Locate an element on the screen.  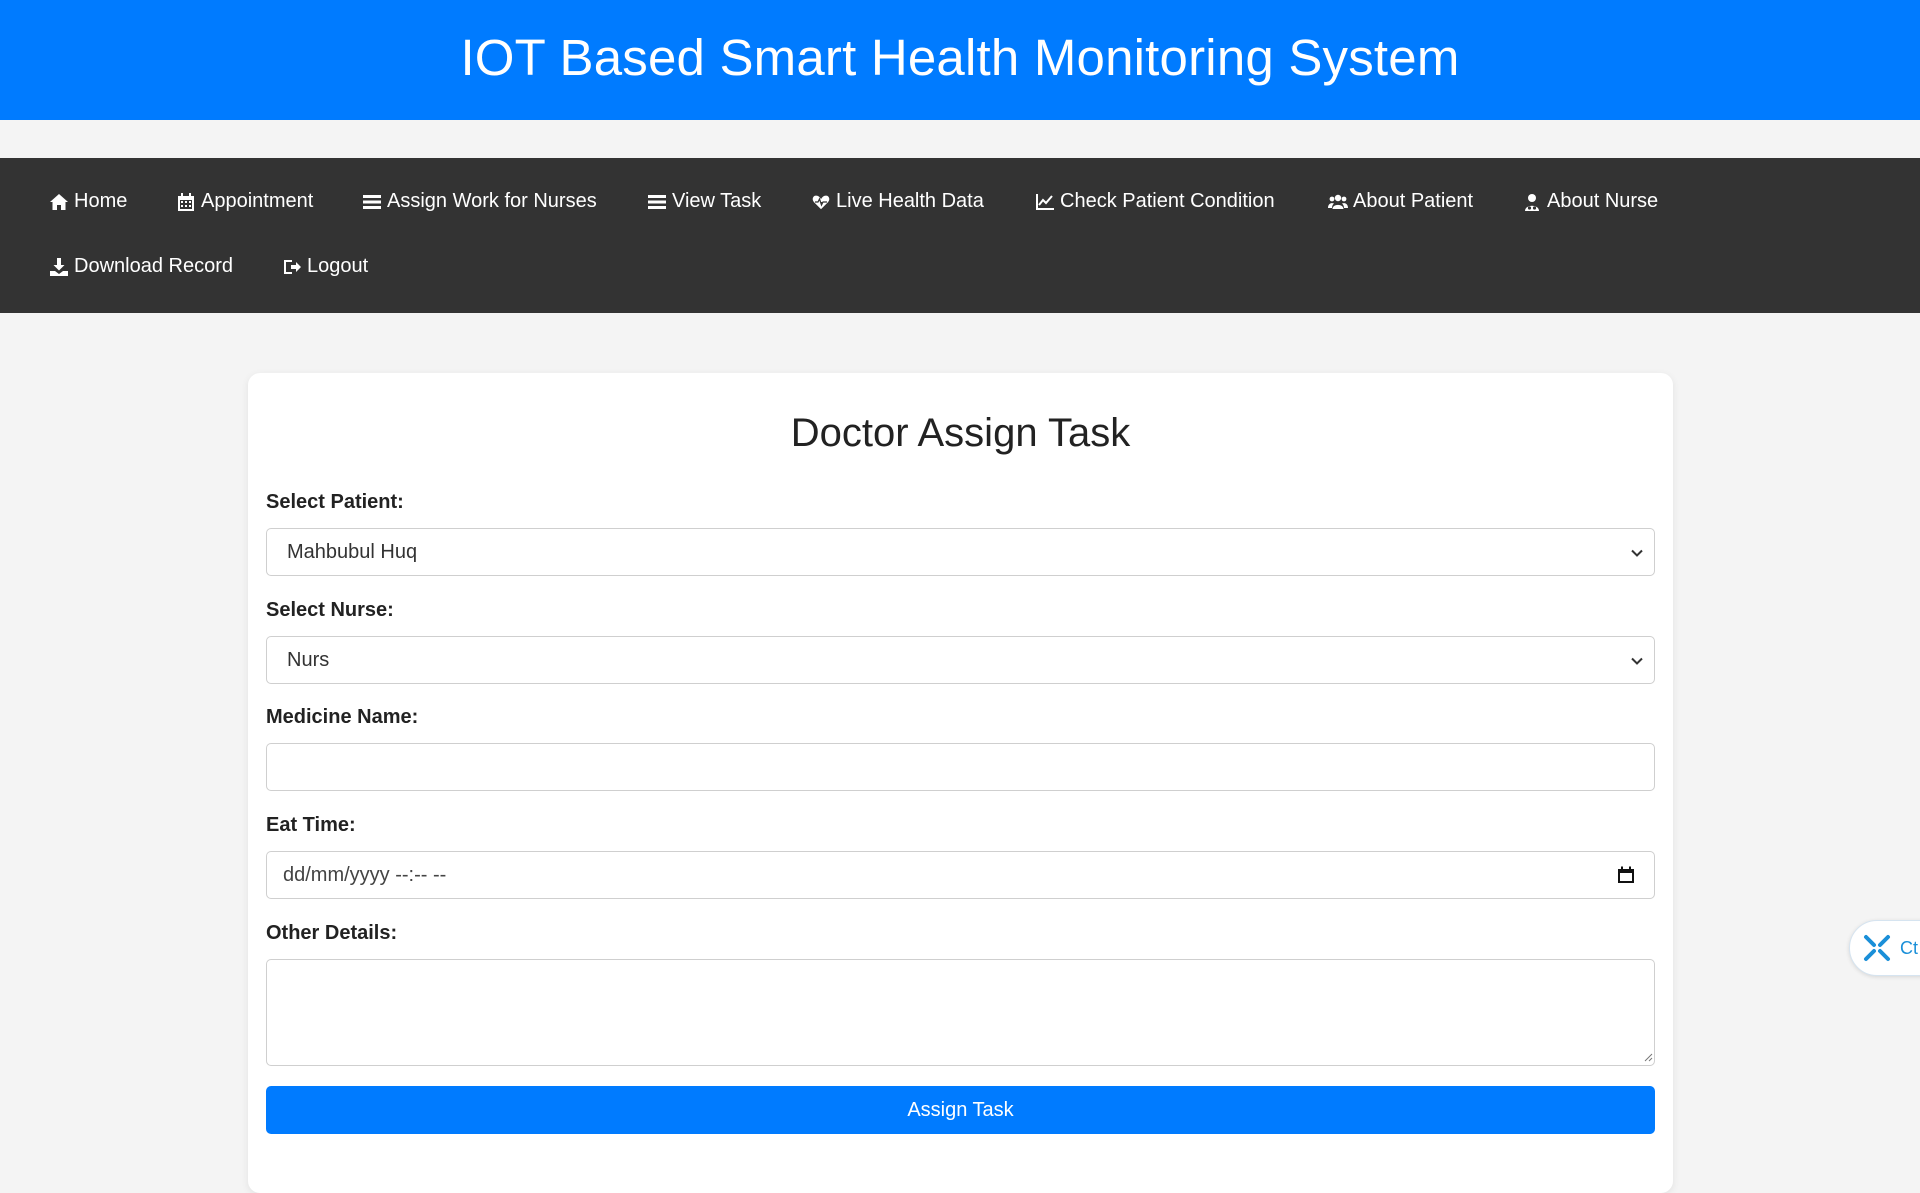
nav-home: Home is located at coordinates (88, 201).